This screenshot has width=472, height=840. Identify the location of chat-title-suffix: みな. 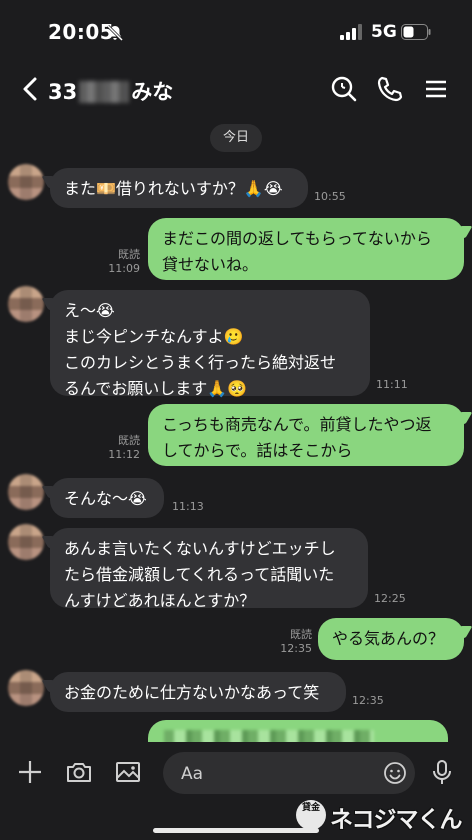
(152, 92).